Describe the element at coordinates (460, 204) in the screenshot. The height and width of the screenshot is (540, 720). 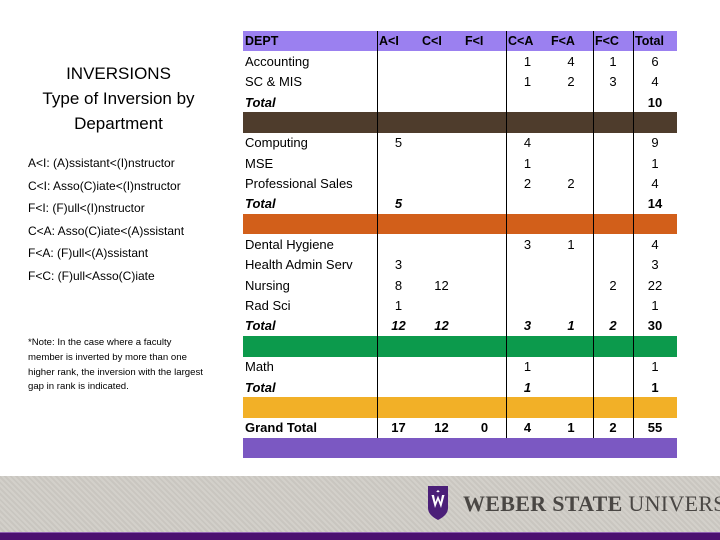
I see `group-total-row: Total 5 14` at that location.